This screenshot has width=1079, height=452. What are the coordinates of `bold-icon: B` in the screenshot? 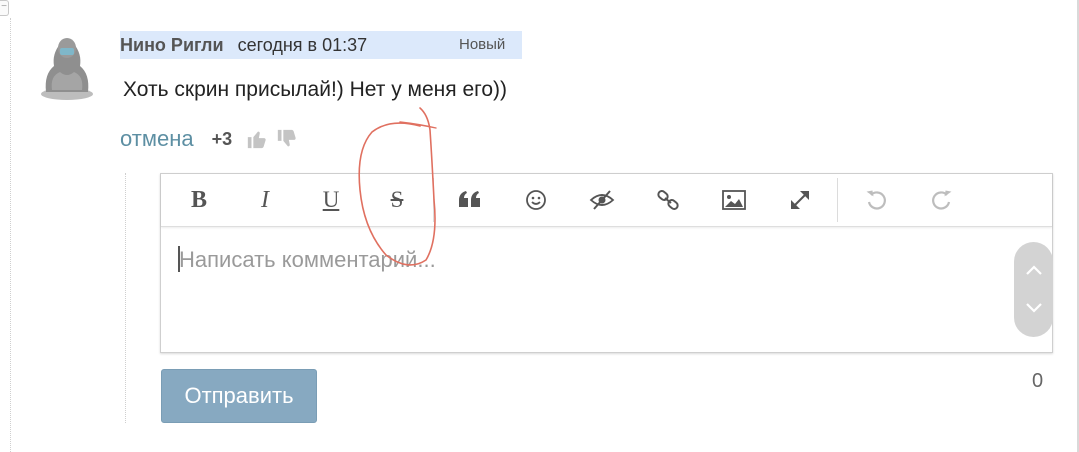 It's located at (198, 199).